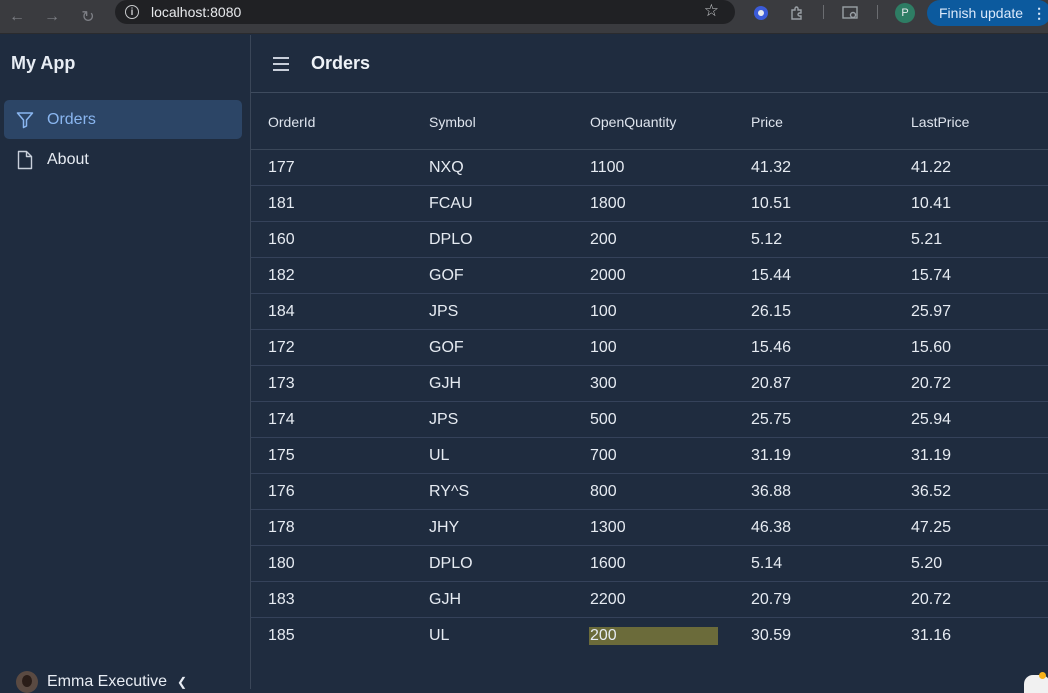 The height and width of the screenshot is (693, 1048). Describe the element at coordinates (653, 168) in the screenshot. I see `table-cell: 1100` at that location.